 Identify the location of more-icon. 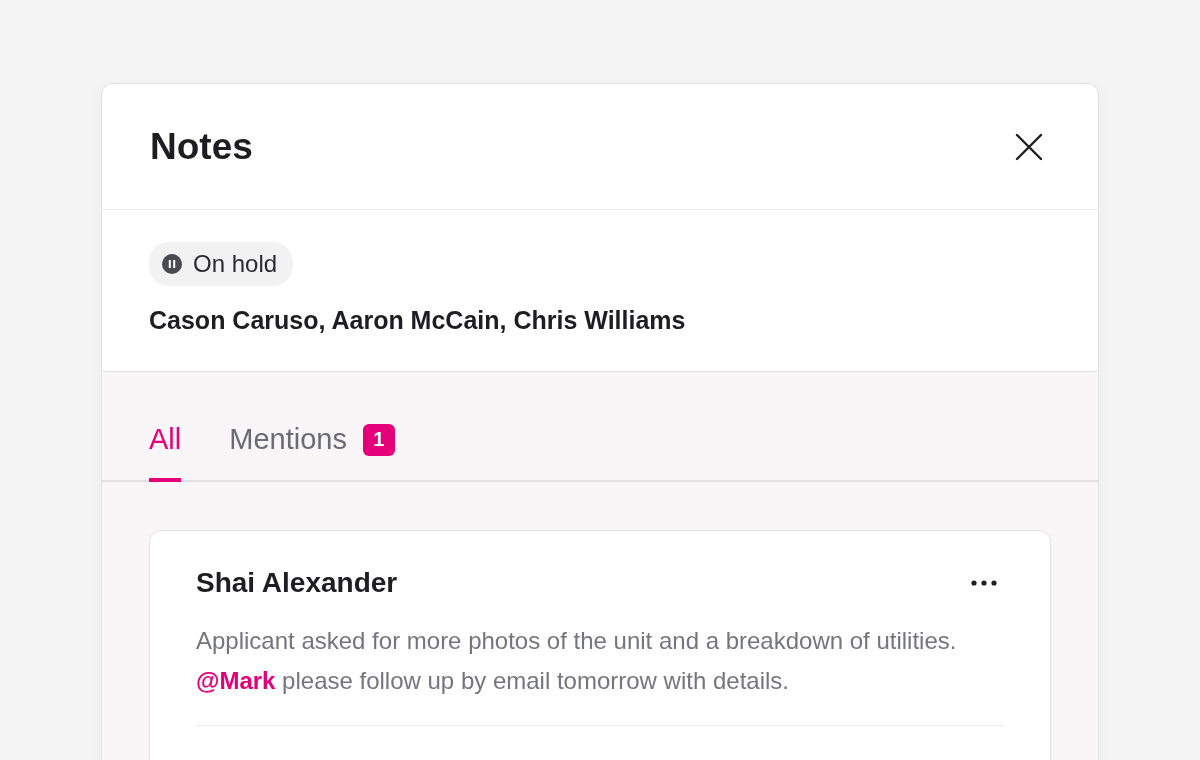
(984, 583).